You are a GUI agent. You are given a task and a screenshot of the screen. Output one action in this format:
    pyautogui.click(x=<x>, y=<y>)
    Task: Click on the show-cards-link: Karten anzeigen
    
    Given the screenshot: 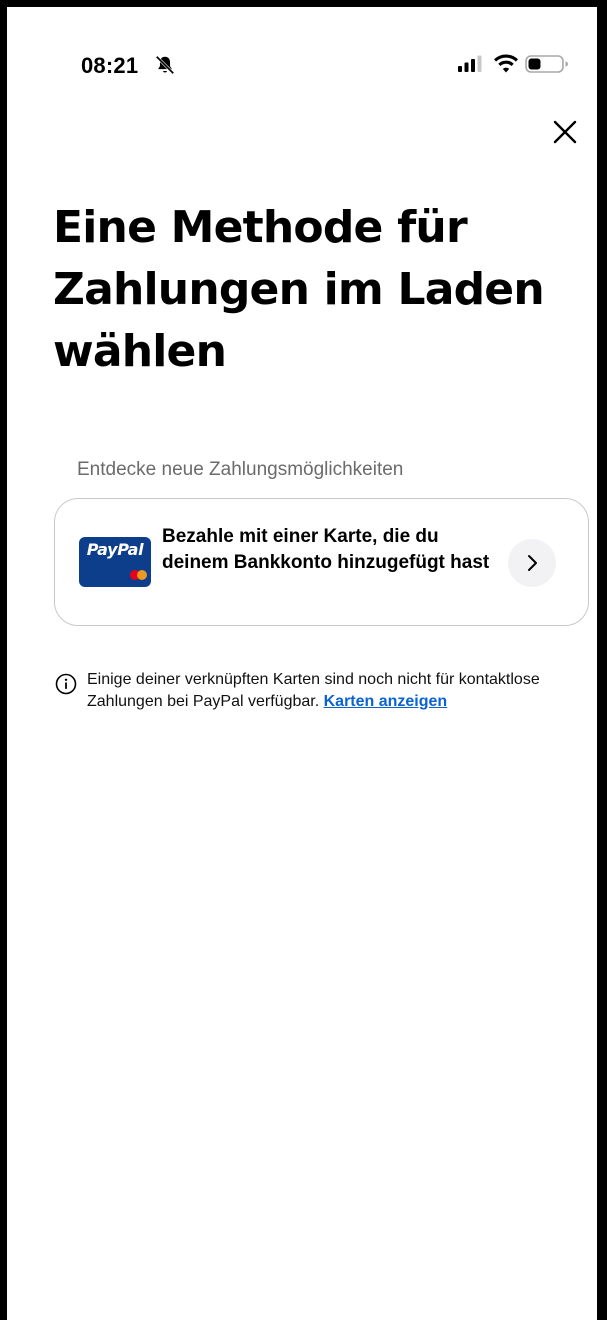 What is the action you would take?
    pyautogui.click(x=386, y=701)
    